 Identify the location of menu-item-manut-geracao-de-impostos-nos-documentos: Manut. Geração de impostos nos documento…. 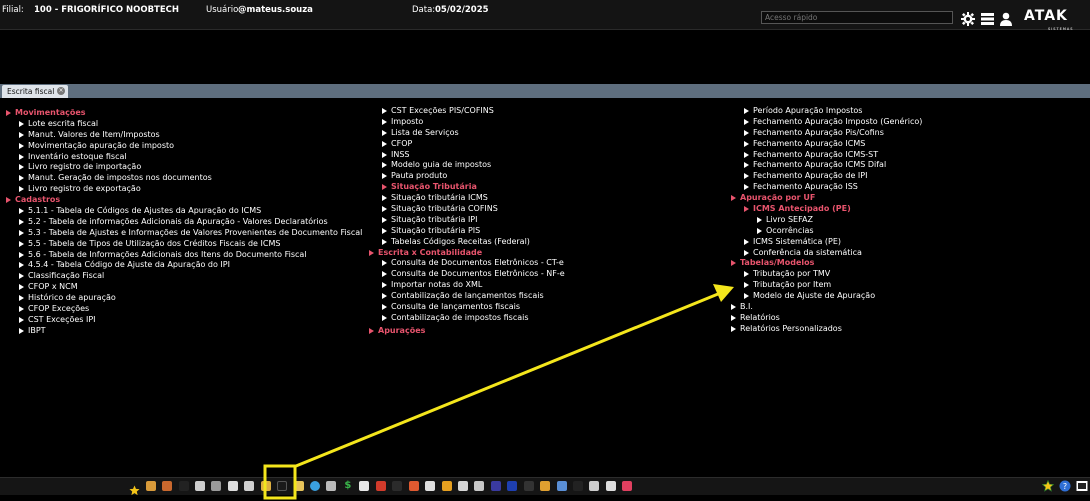
(190, 178).